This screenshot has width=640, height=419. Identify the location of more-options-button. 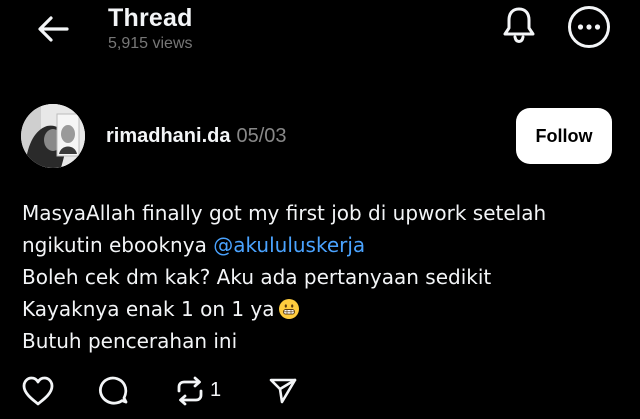
(589, 27).